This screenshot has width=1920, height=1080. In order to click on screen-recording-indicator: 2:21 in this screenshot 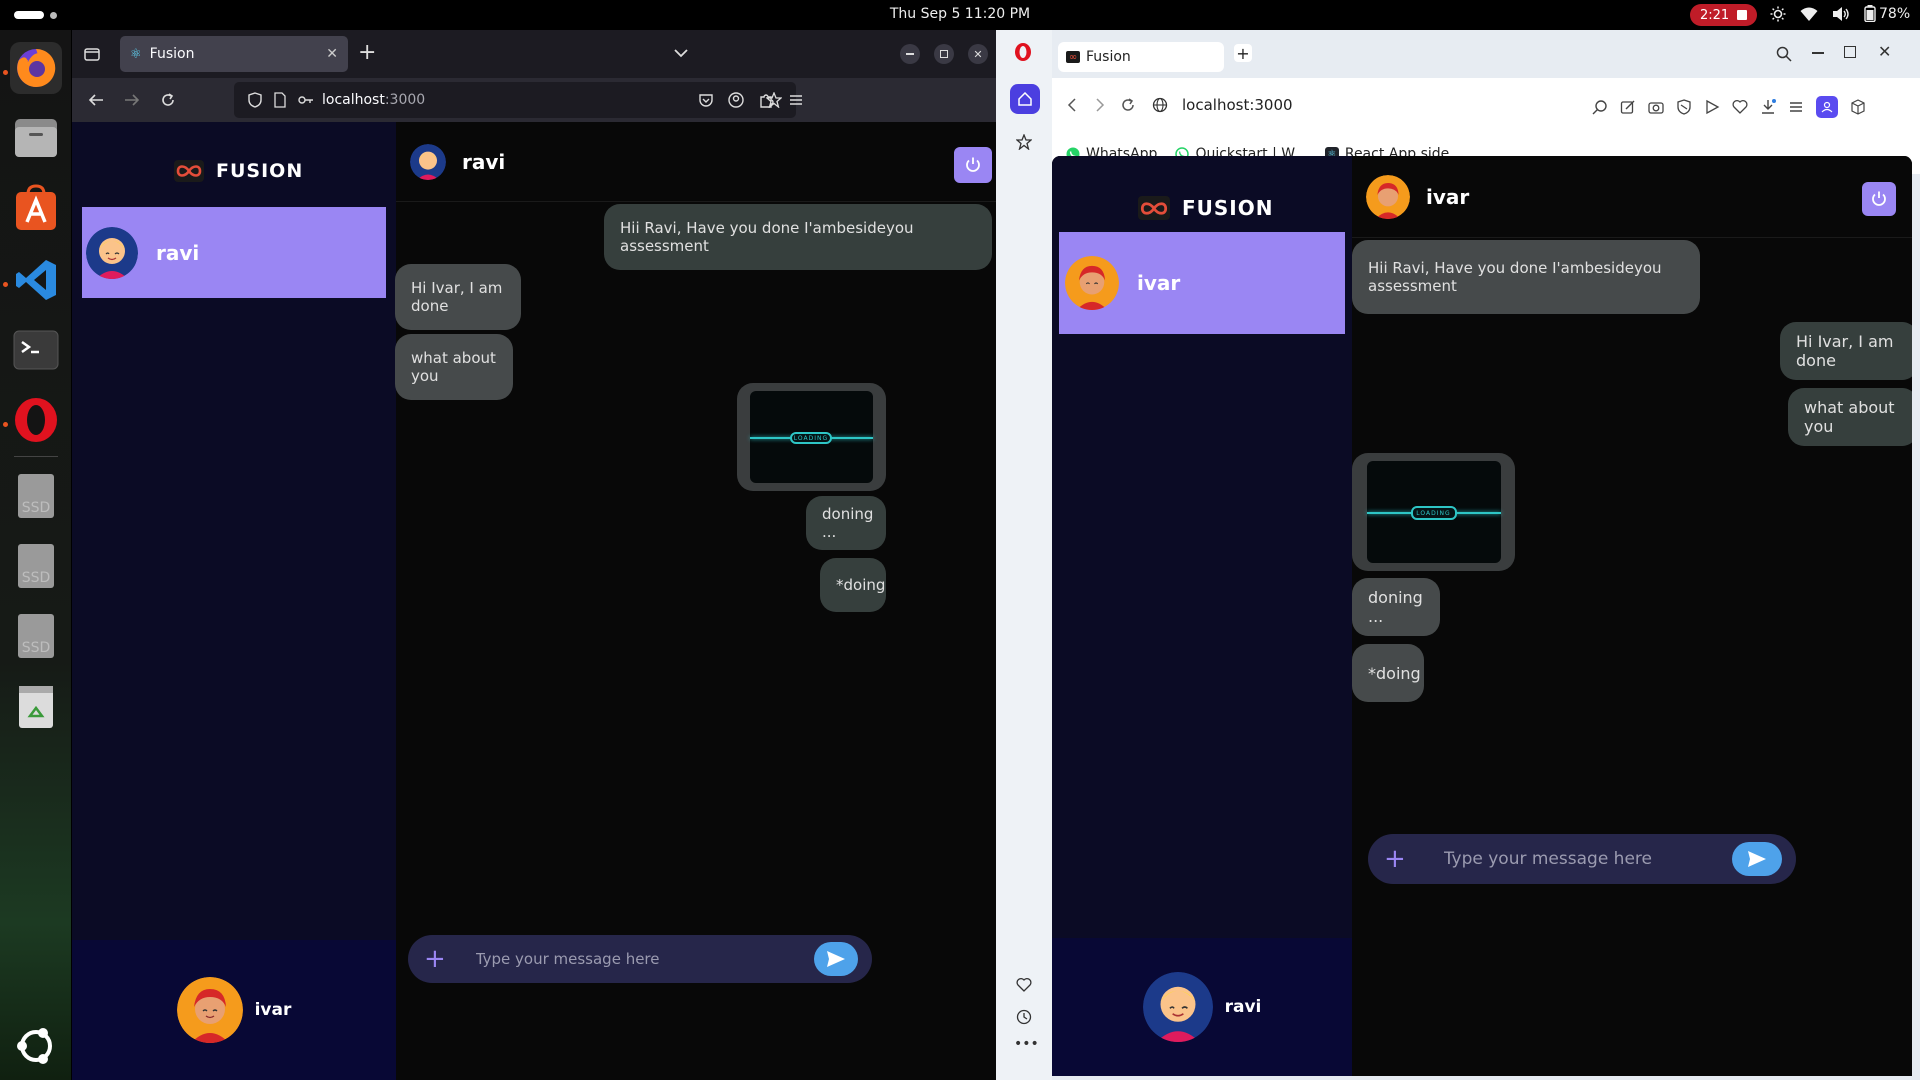, I will do `click(1724, 15)`.